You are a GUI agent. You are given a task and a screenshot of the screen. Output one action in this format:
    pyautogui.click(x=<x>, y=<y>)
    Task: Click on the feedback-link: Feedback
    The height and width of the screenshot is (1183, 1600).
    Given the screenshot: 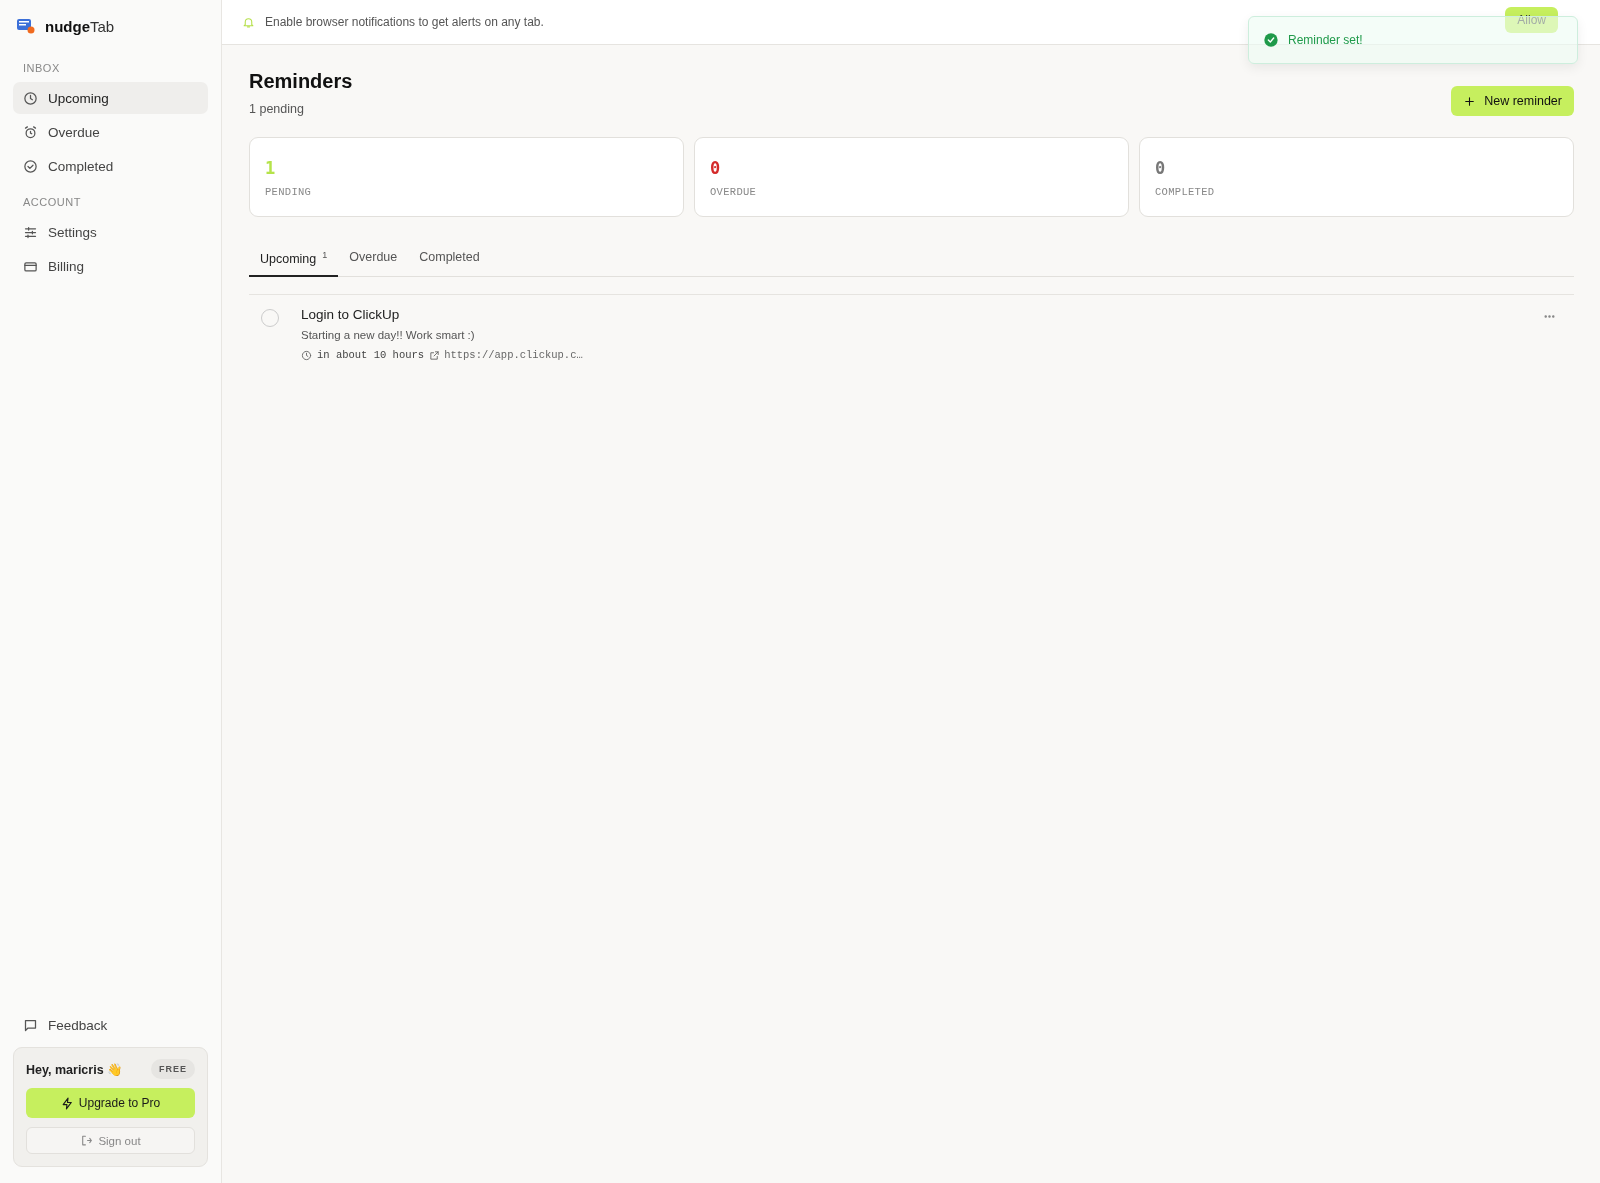 What is the action you would take?
    pyautogui.click(x=110, y=1025)
    